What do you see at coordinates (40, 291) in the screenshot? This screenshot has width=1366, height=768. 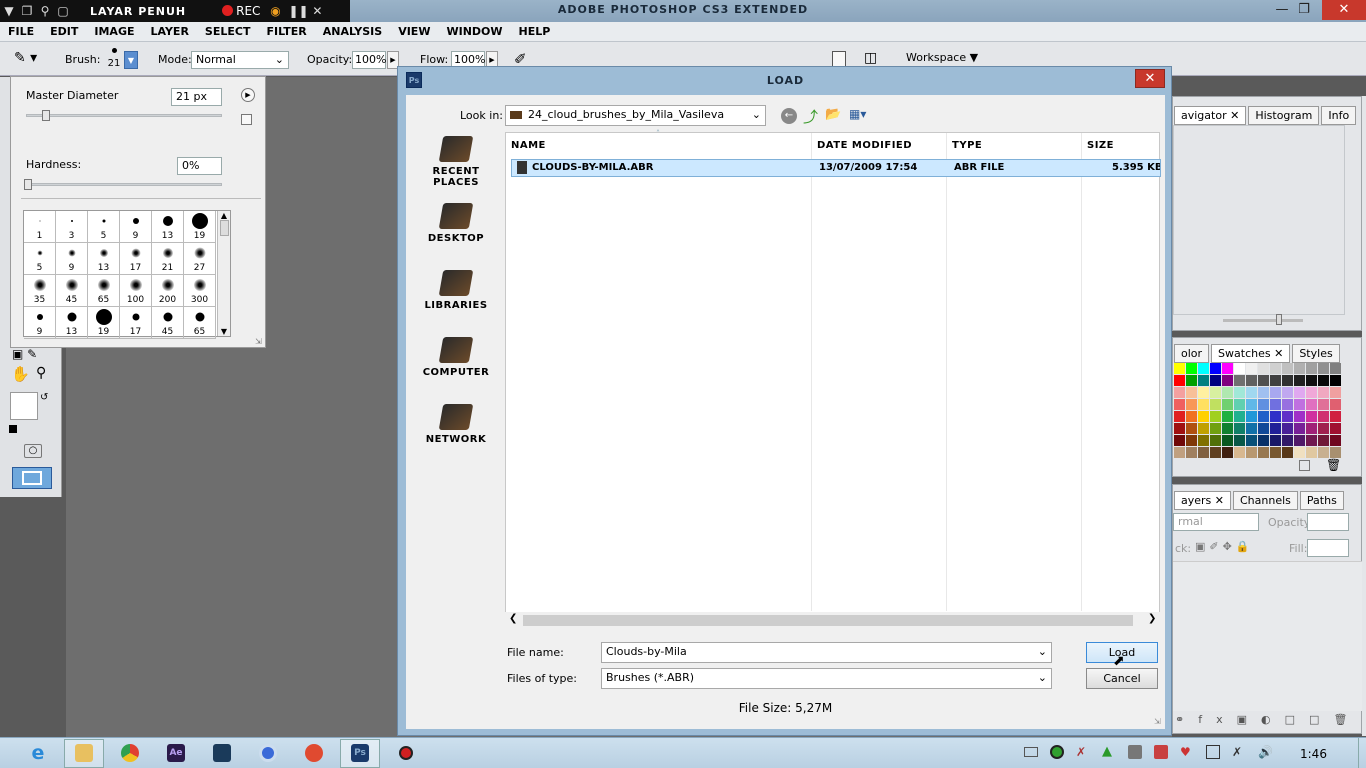 I see `brush-preset: 35` at bounding box center [40, 291].